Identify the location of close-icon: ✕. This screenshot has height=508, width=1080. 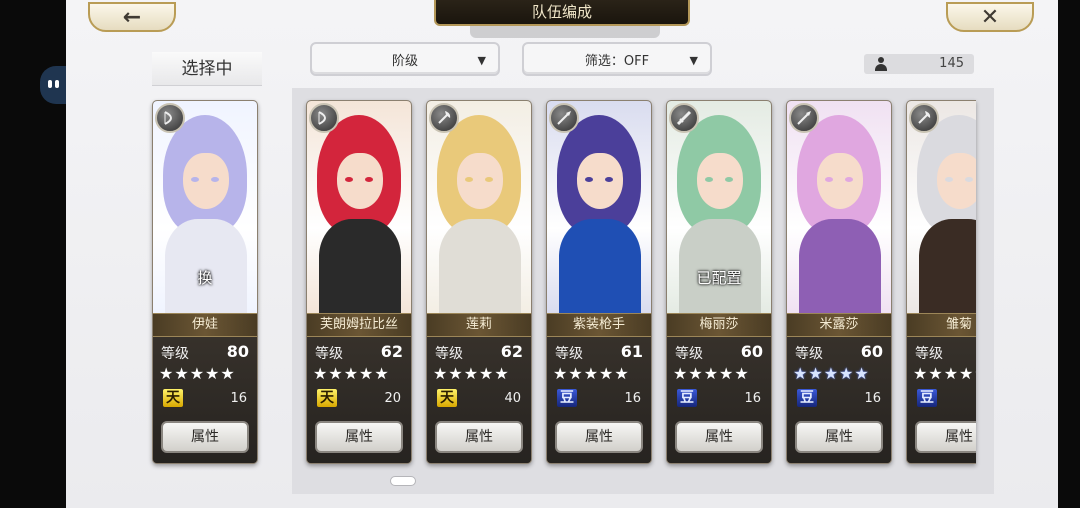
(990, 17).